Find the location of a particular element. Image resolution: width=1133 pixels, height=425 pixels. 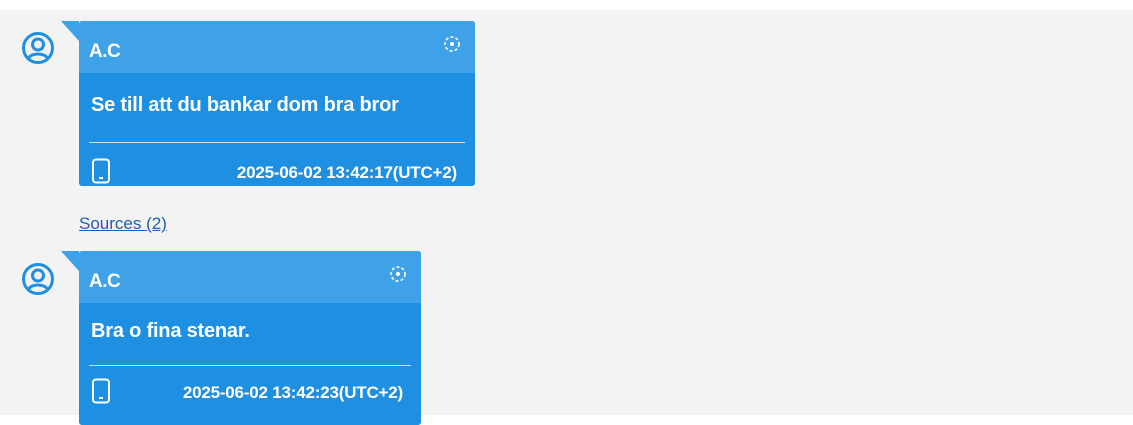

message-timestamp: 2025-06-02 13:42:17(UTC+2) is located at coordinates (346, 172).